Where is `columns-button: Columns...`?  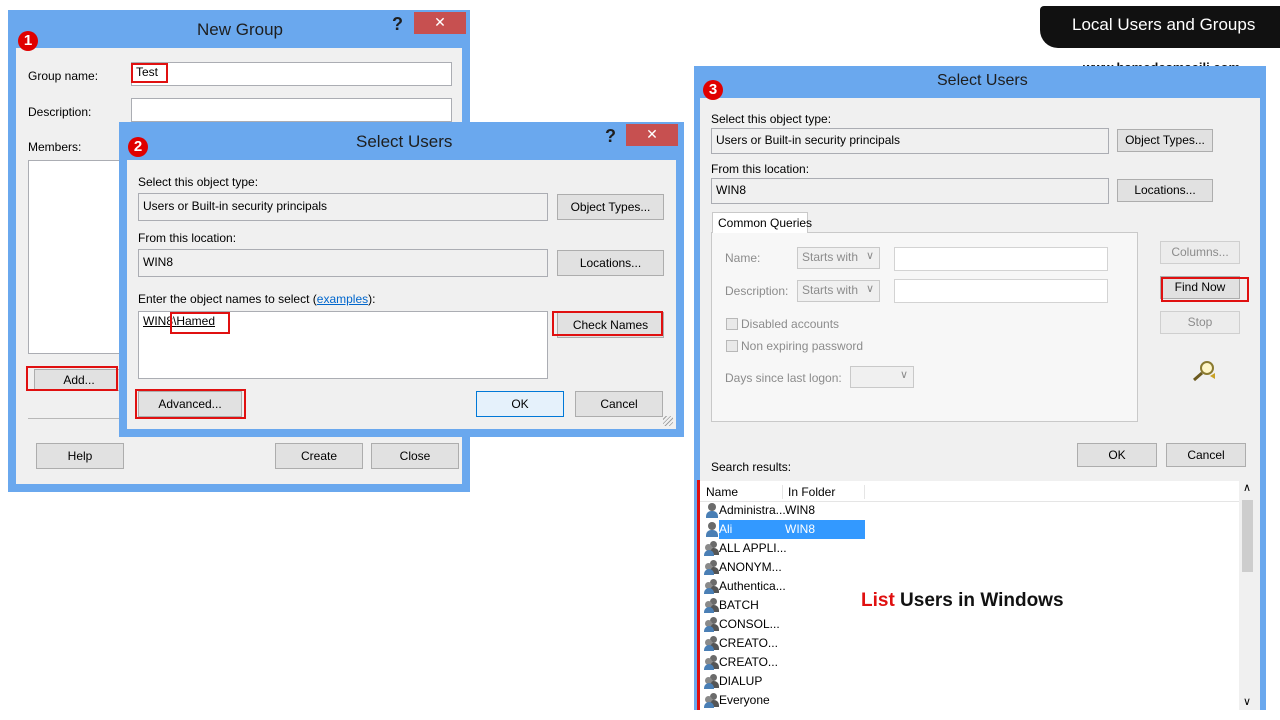
columns-button: Columns... is located at coordinates (1200, 252).